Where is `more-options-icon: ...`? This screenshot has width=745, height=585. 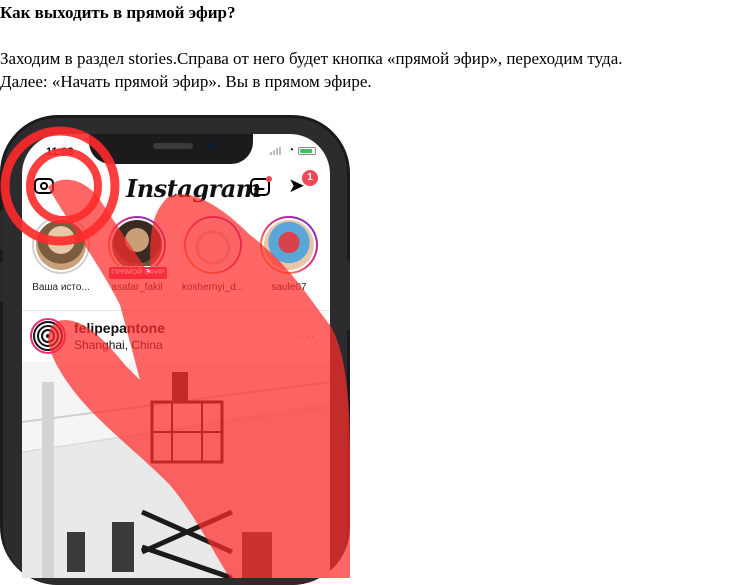
more-options-icon: ... is located at coordinates (308, 333).